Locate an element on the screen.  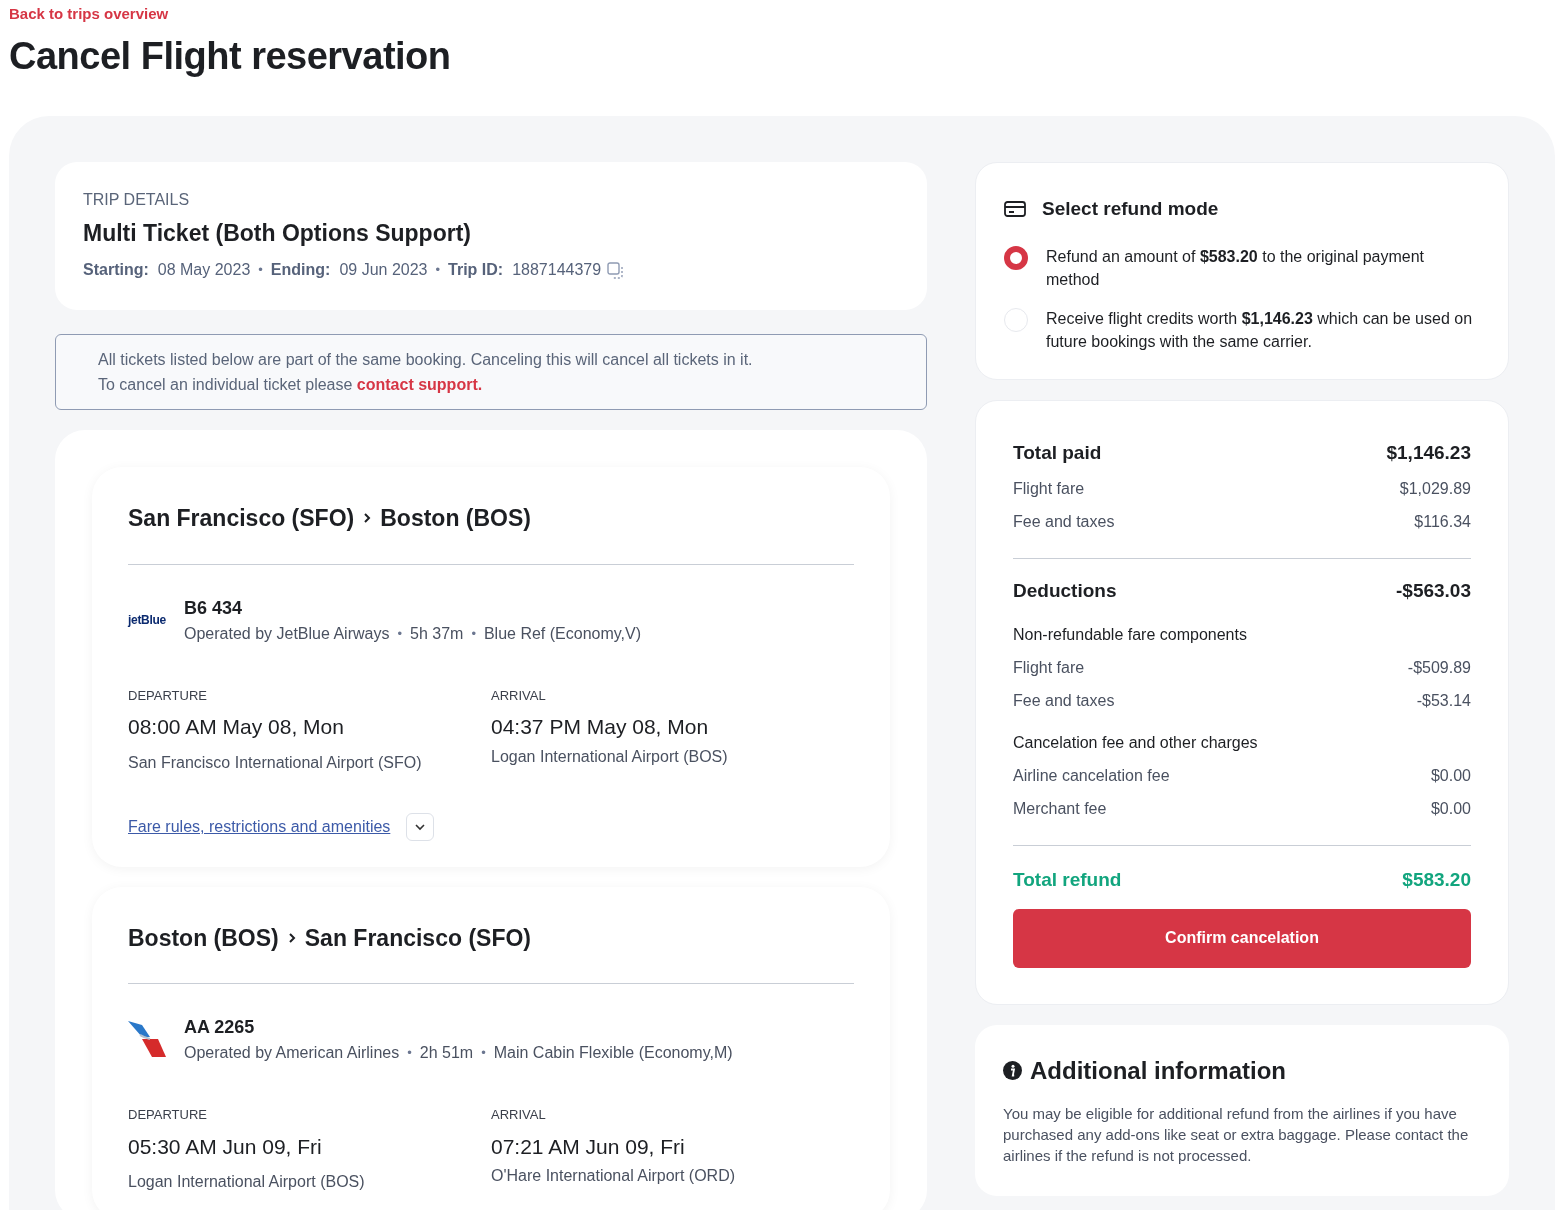
page-title: Cancel Flight reservation is located at coordinates (230, 56).